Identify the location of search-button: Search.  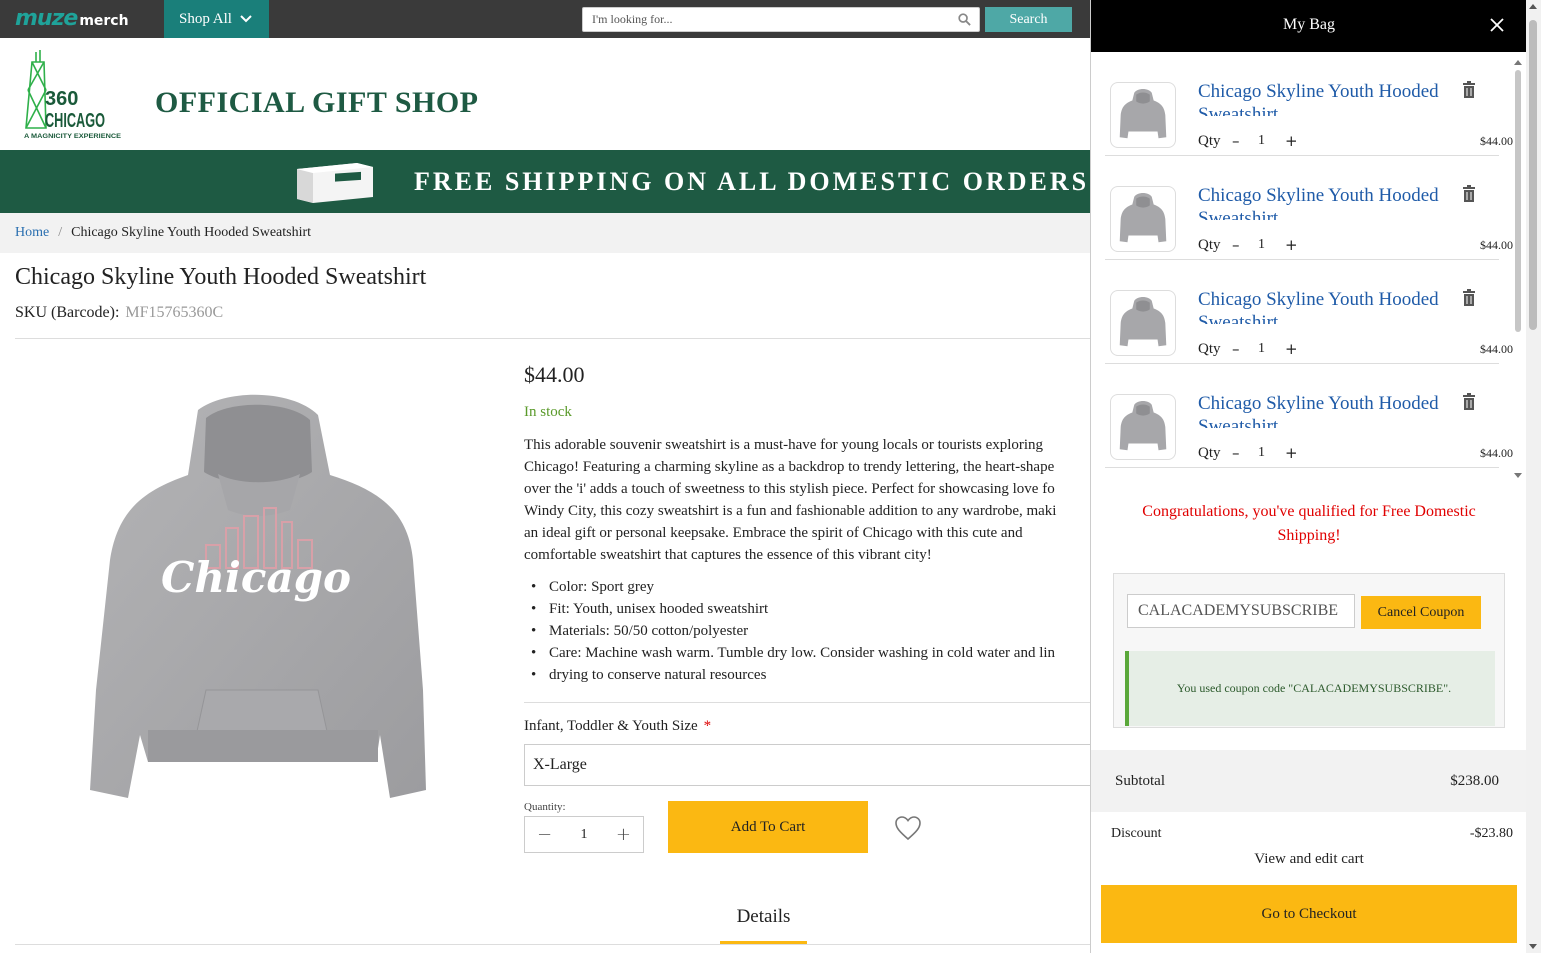
(1028, 19).